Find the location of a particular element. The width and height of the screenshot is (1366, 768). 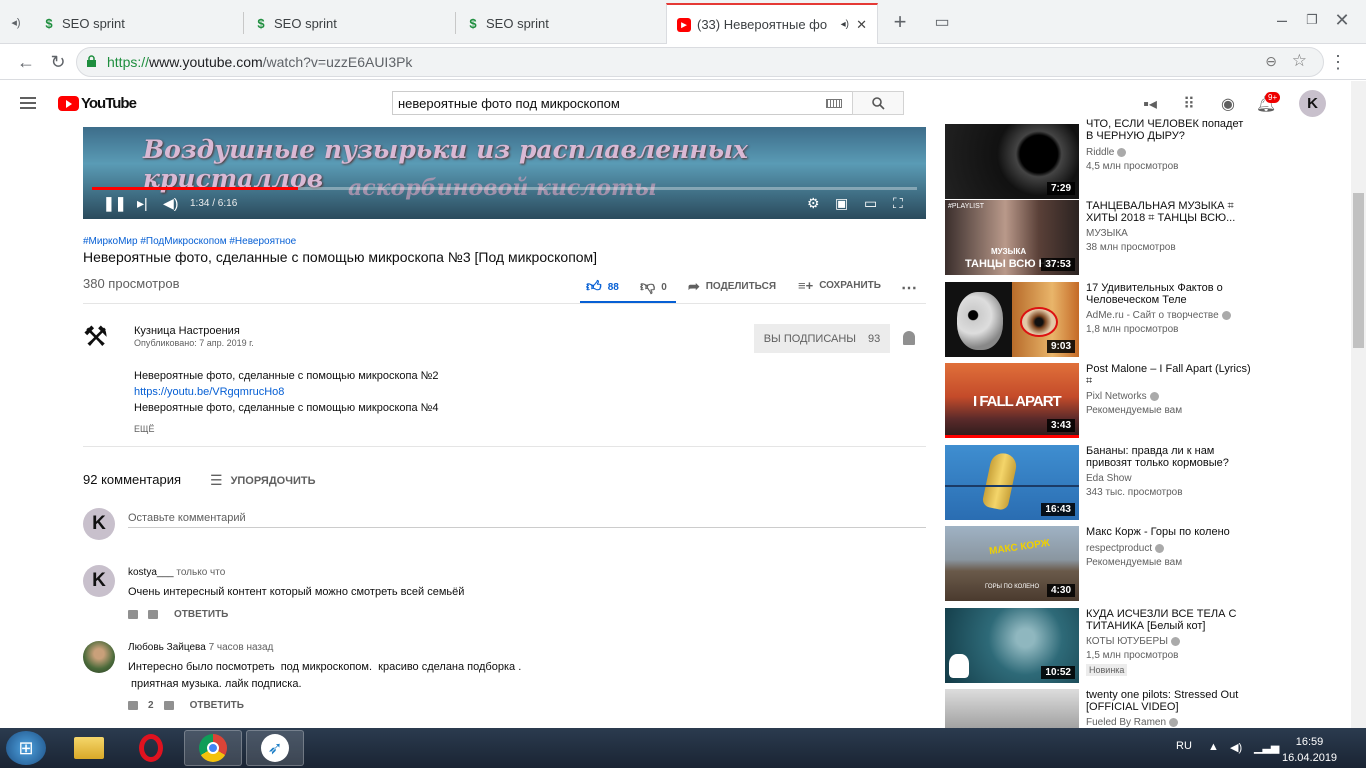

tray-expand-icon: ▲ is located at coordinates (1213, 747).